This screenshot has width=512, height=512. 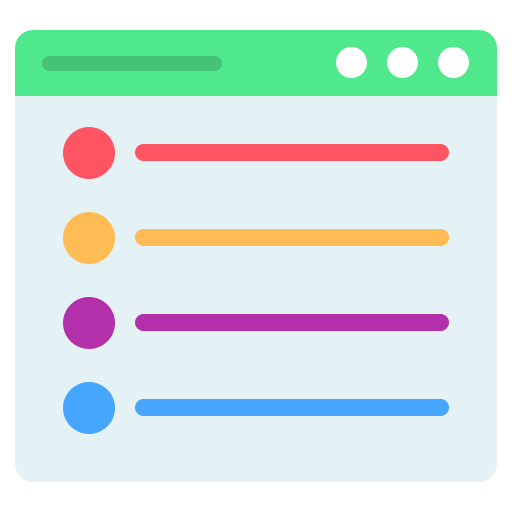 What do you see at coordinates (89, 408) in the screenshot?
I see `list-item-4-dot-icon` at bounding box center [89, 408].